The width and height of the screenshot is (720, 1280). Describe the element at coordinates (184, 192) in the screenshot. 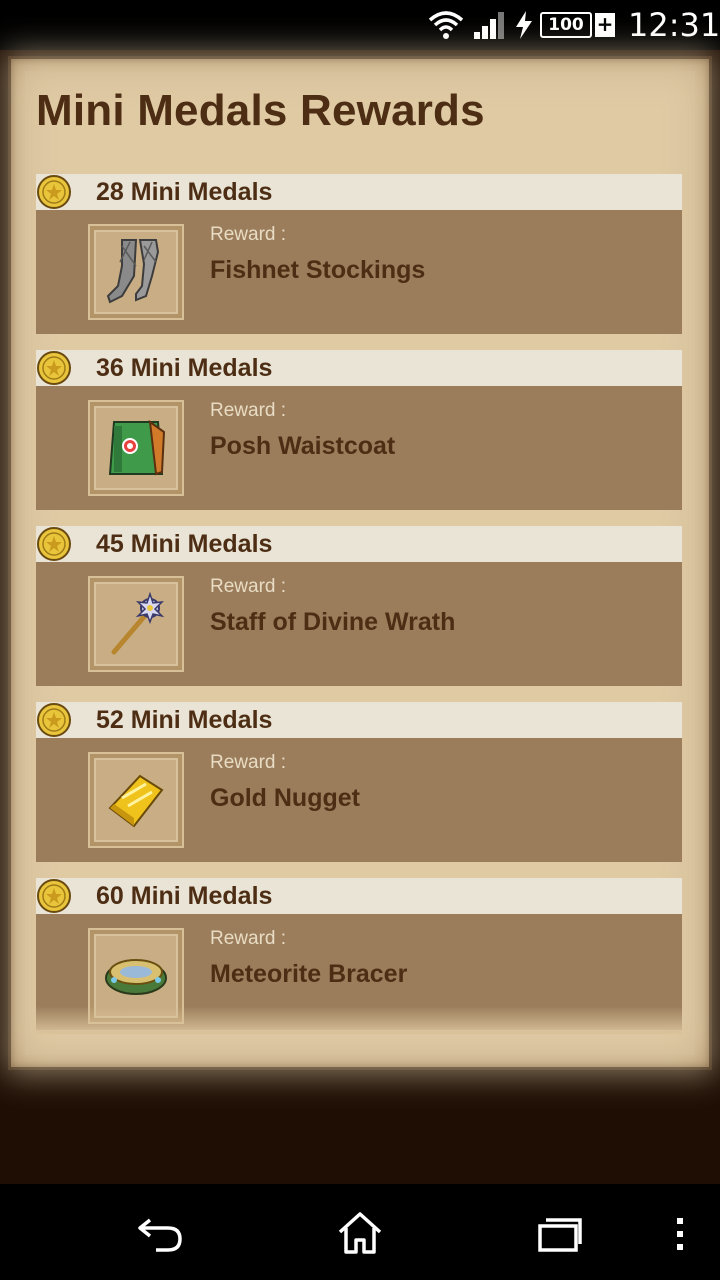

I see `medal-count: 28 Mini Medals` at that location.